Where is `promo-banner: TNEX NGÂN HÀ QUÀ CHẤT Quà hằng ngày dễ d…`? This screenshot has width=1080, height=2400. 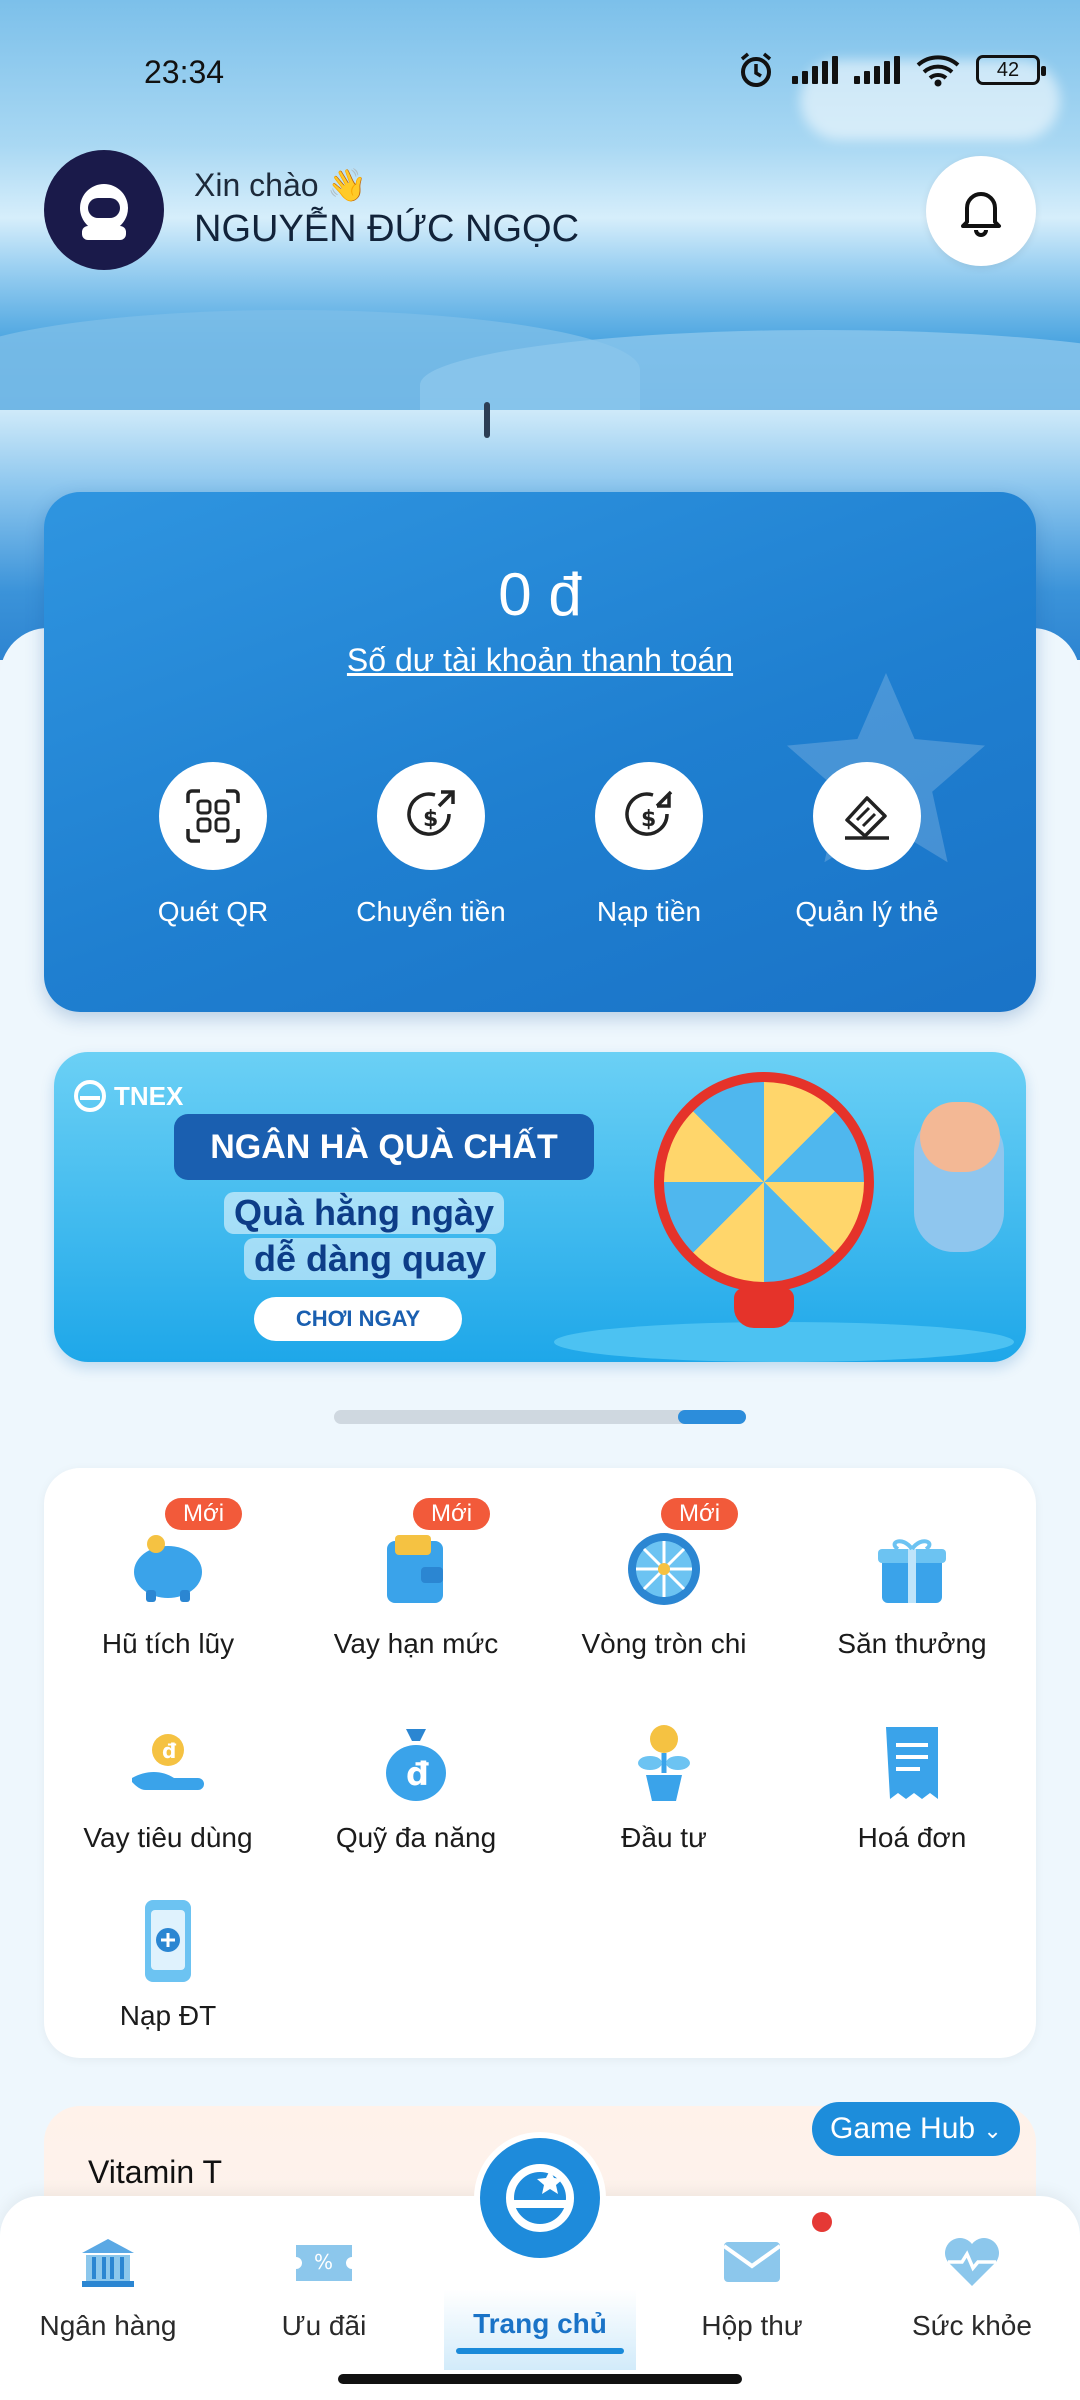 promo-banner: TNEX NGÂN HÀ QUÀ CHẤT Quà hằng ngày dễ d… is located at coordinates (540, 1207).